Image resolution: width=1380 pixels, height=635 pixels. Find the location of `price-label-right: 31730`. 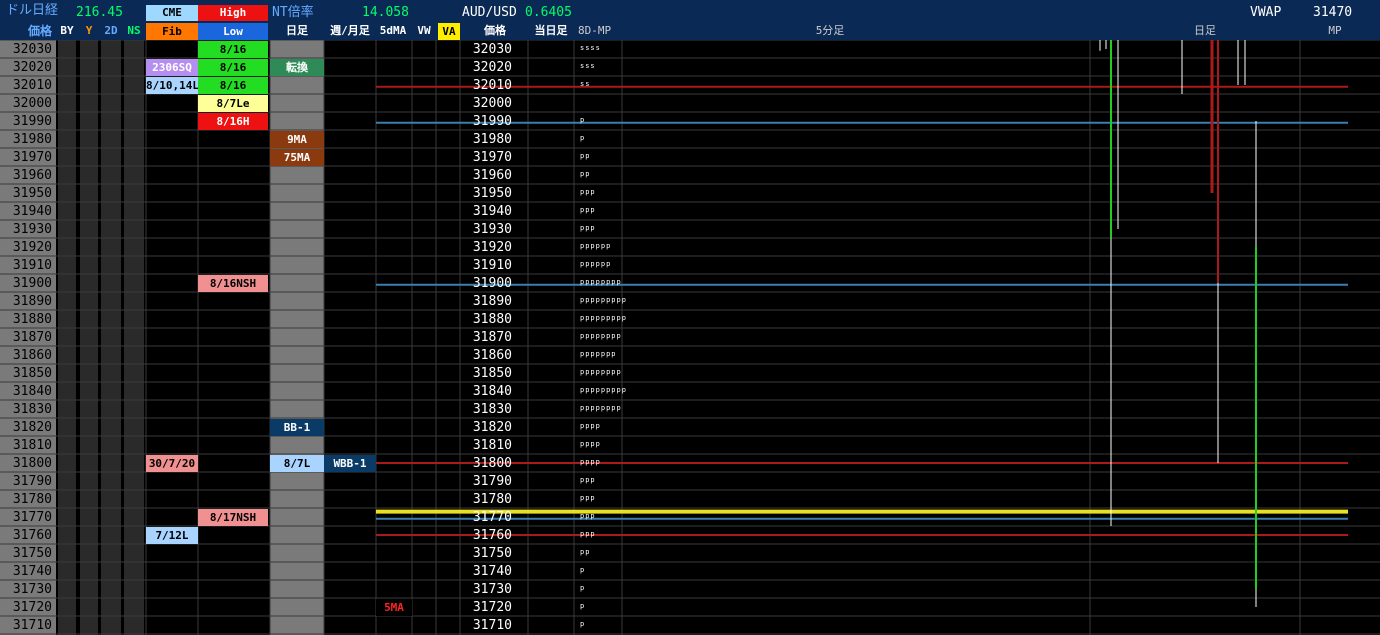

price-label-right: 31730 is located at coordinates (492, 589).